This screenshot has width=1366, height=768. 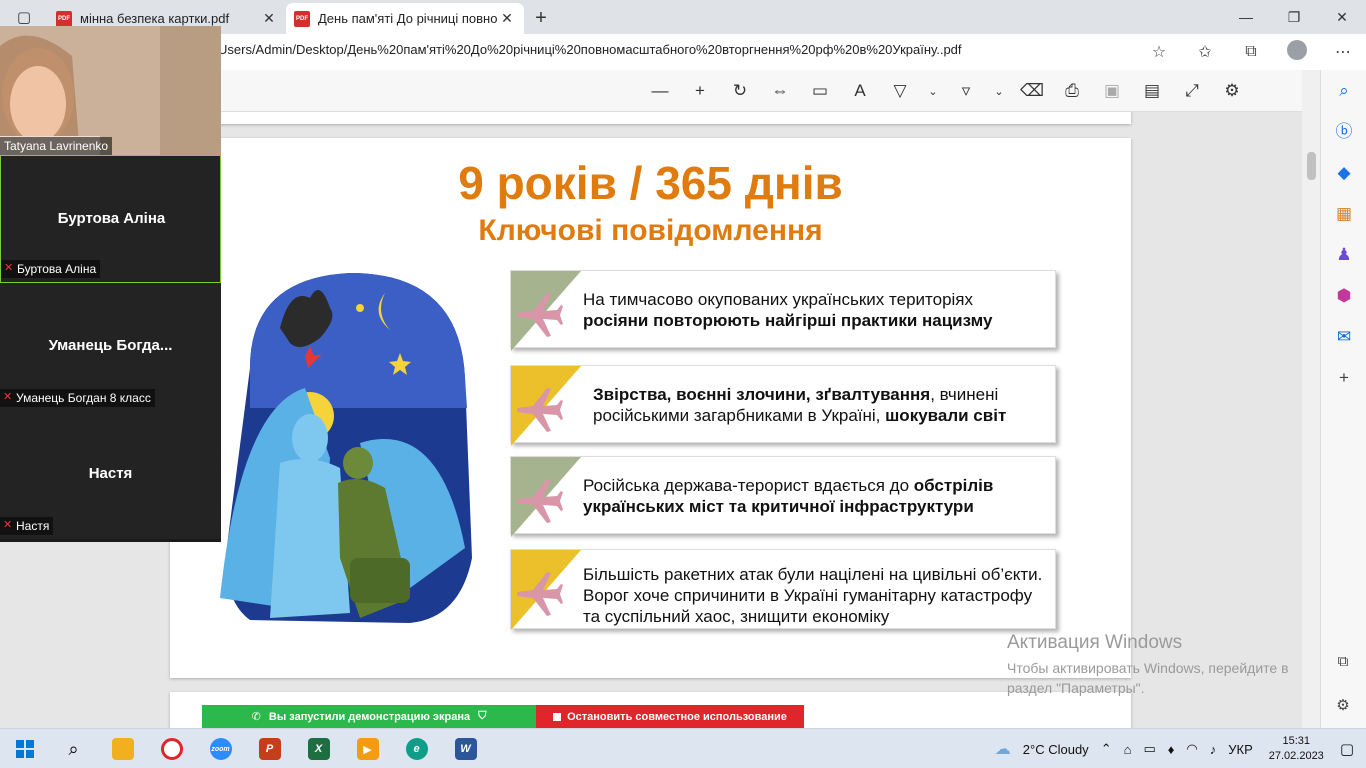 I want to click on media-player-icon: ▶, so click(x=367, y=748).